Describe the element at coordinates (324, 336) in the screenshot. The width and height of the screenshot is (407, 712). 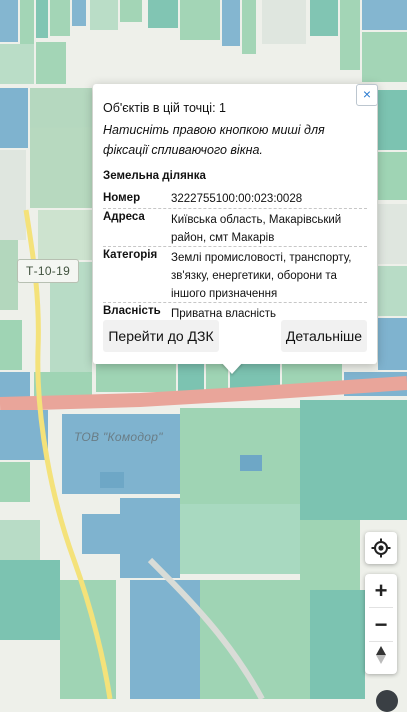
I see `details-button: Детальніше` at that location.